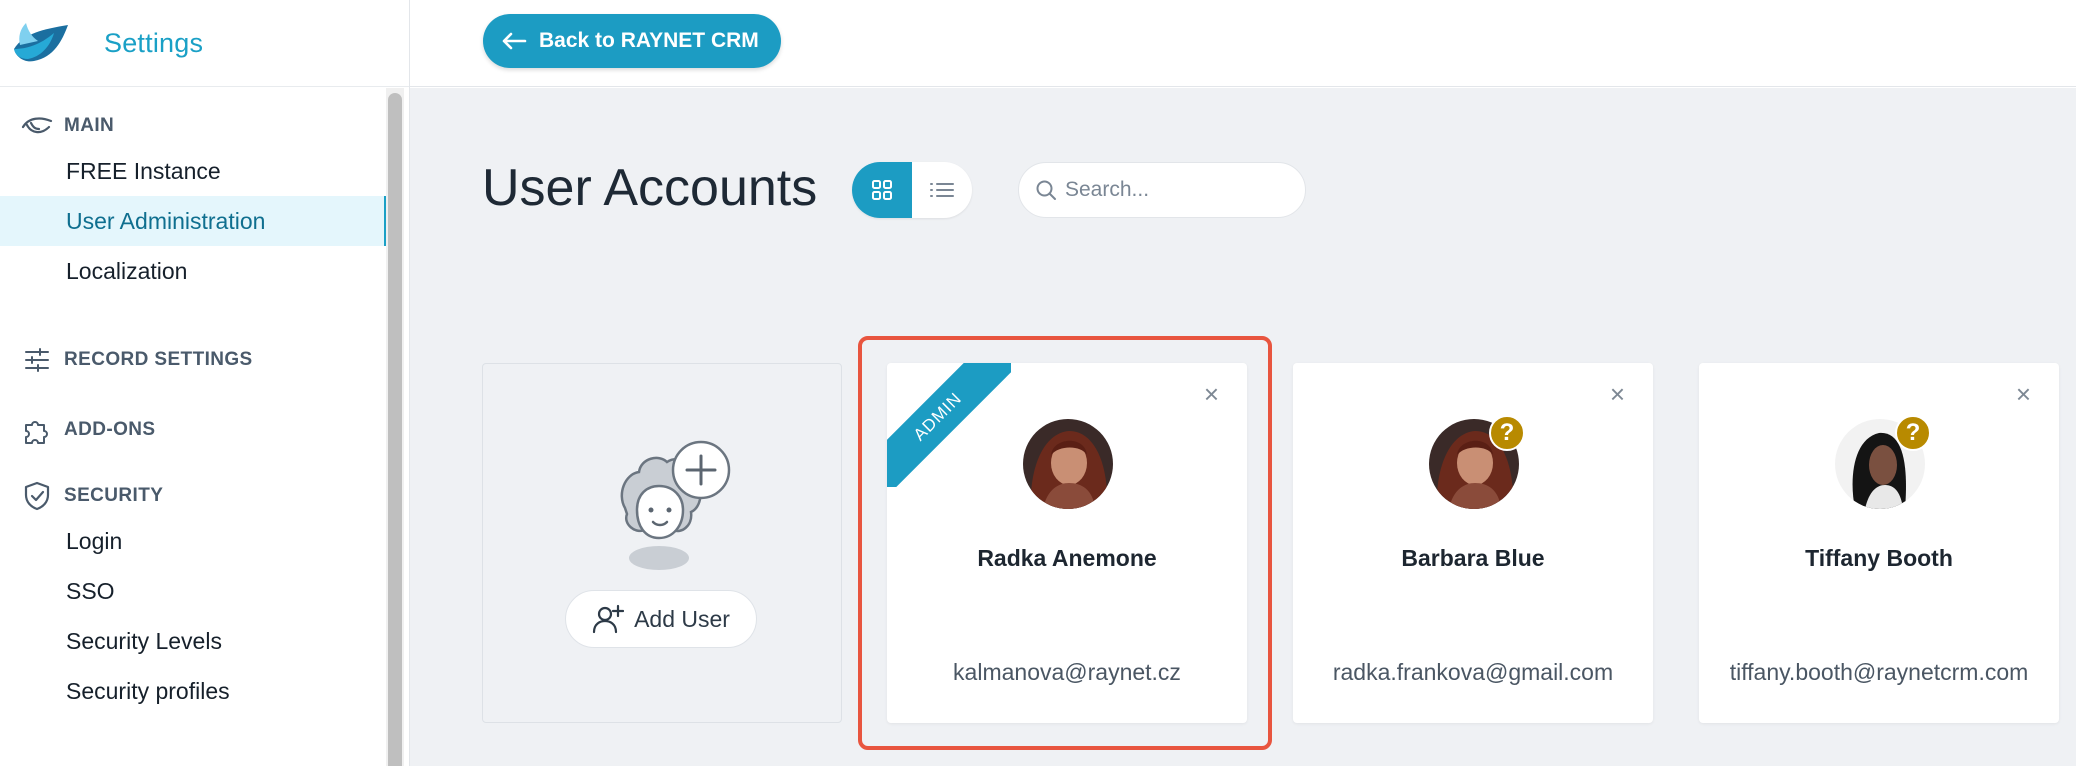 This screenshot has height=766, width=2076. I want to click on scrollbar-thumb, so click(395, 429).